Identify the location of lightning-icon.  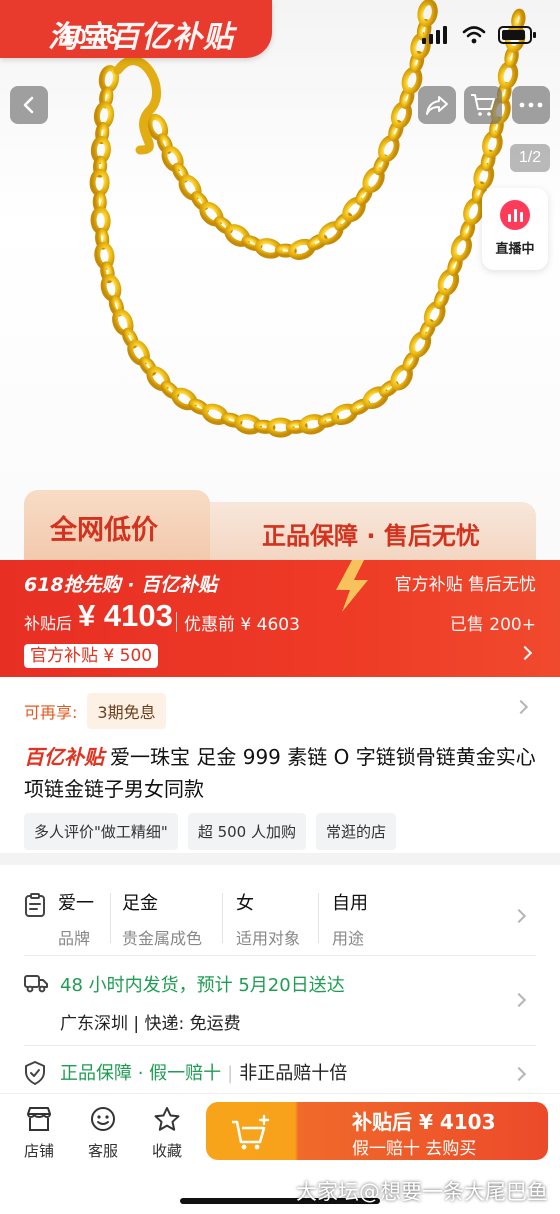
(352, 586).